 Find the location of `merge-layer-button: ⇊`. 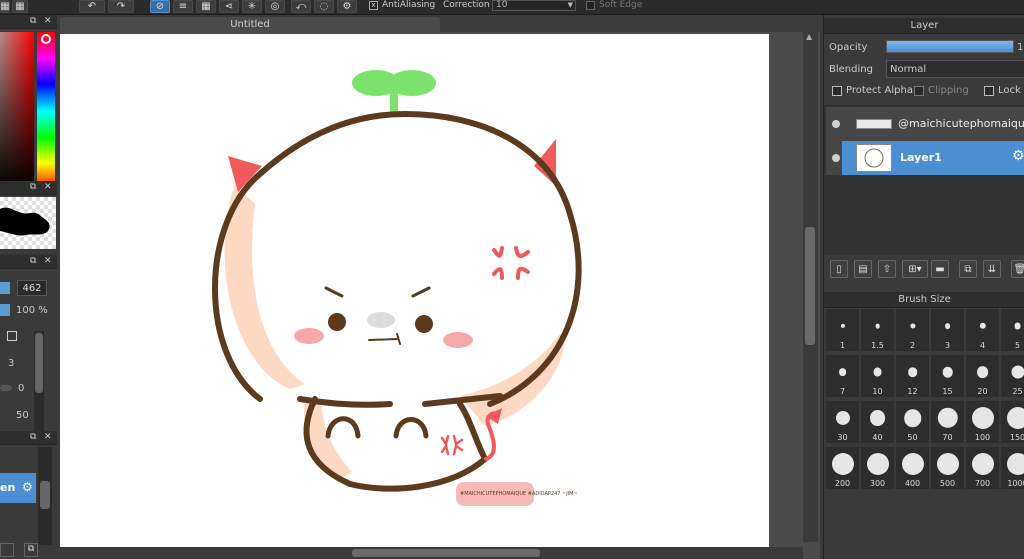

merge-layer-button: ⇊ is located at coordinates (992, 269).